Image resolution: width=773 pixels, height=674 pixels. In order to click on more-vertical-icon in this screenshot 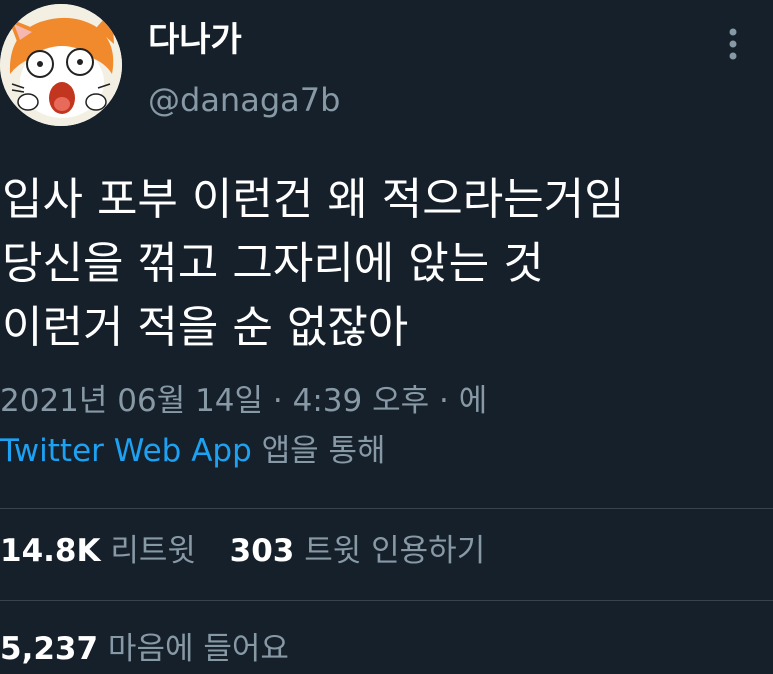, I will do `click(733, 44)`.